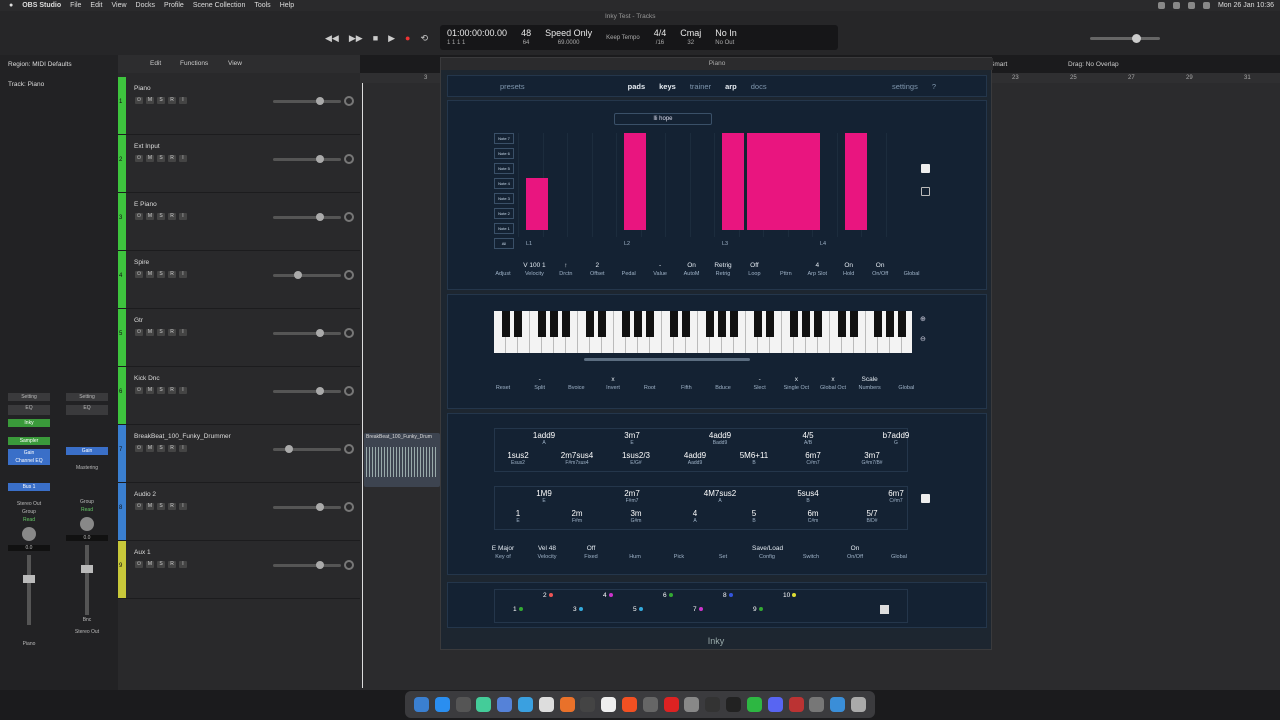 This screenshot has width=1280, height=720. Describe the element at coordinates (150, 216) in the screenshot. I see `mute-button: M` at that location.